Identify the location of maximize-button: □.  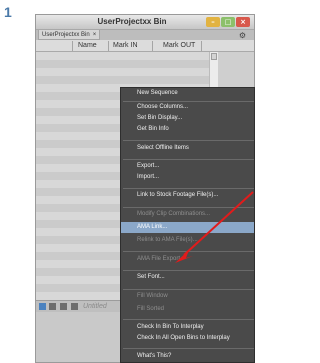
(228, 22).